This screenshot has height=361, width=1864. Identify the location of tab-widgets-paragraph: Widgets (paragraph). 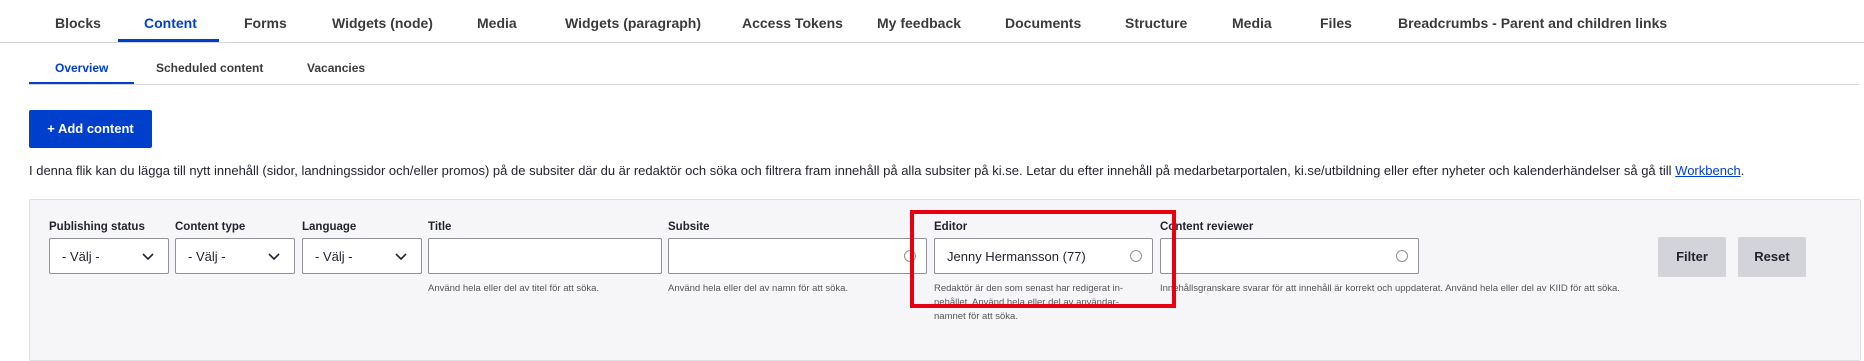
(633, 21).